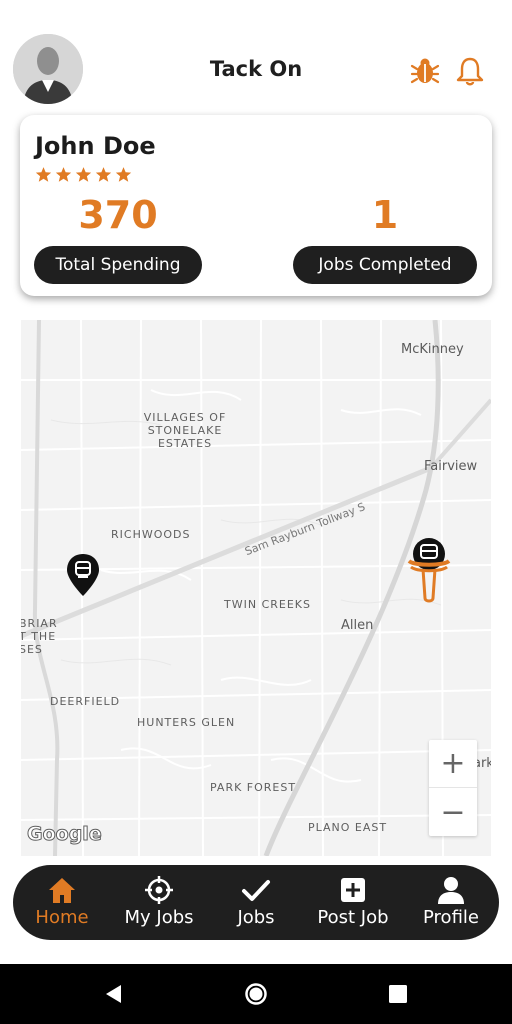 This screenshot has width=512, height=1024. I want to click on map-area-label: DEERFIELD, so click(85, 701).